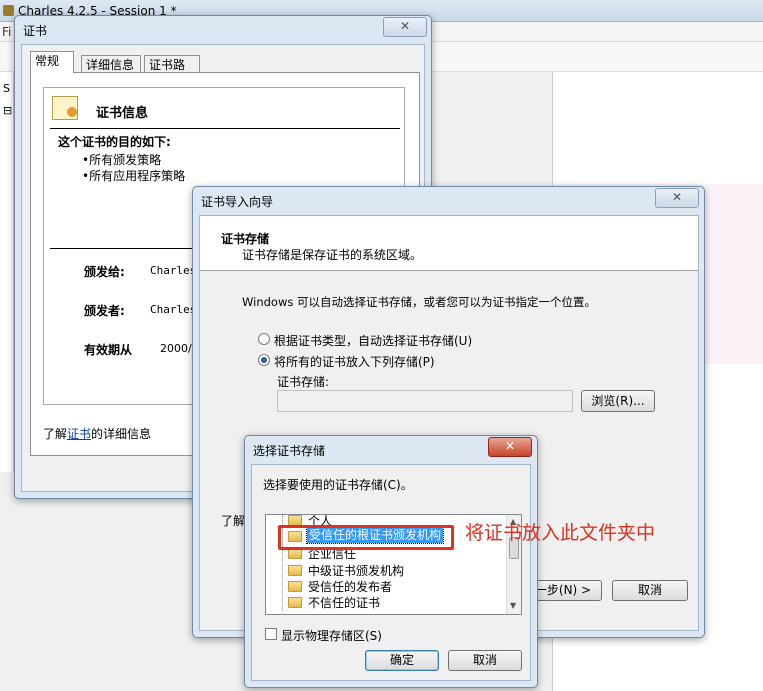 This screenshot has height=691, width=763. I want to click on tree-item-label: 中级证书颁发机构, so click(356, 571).